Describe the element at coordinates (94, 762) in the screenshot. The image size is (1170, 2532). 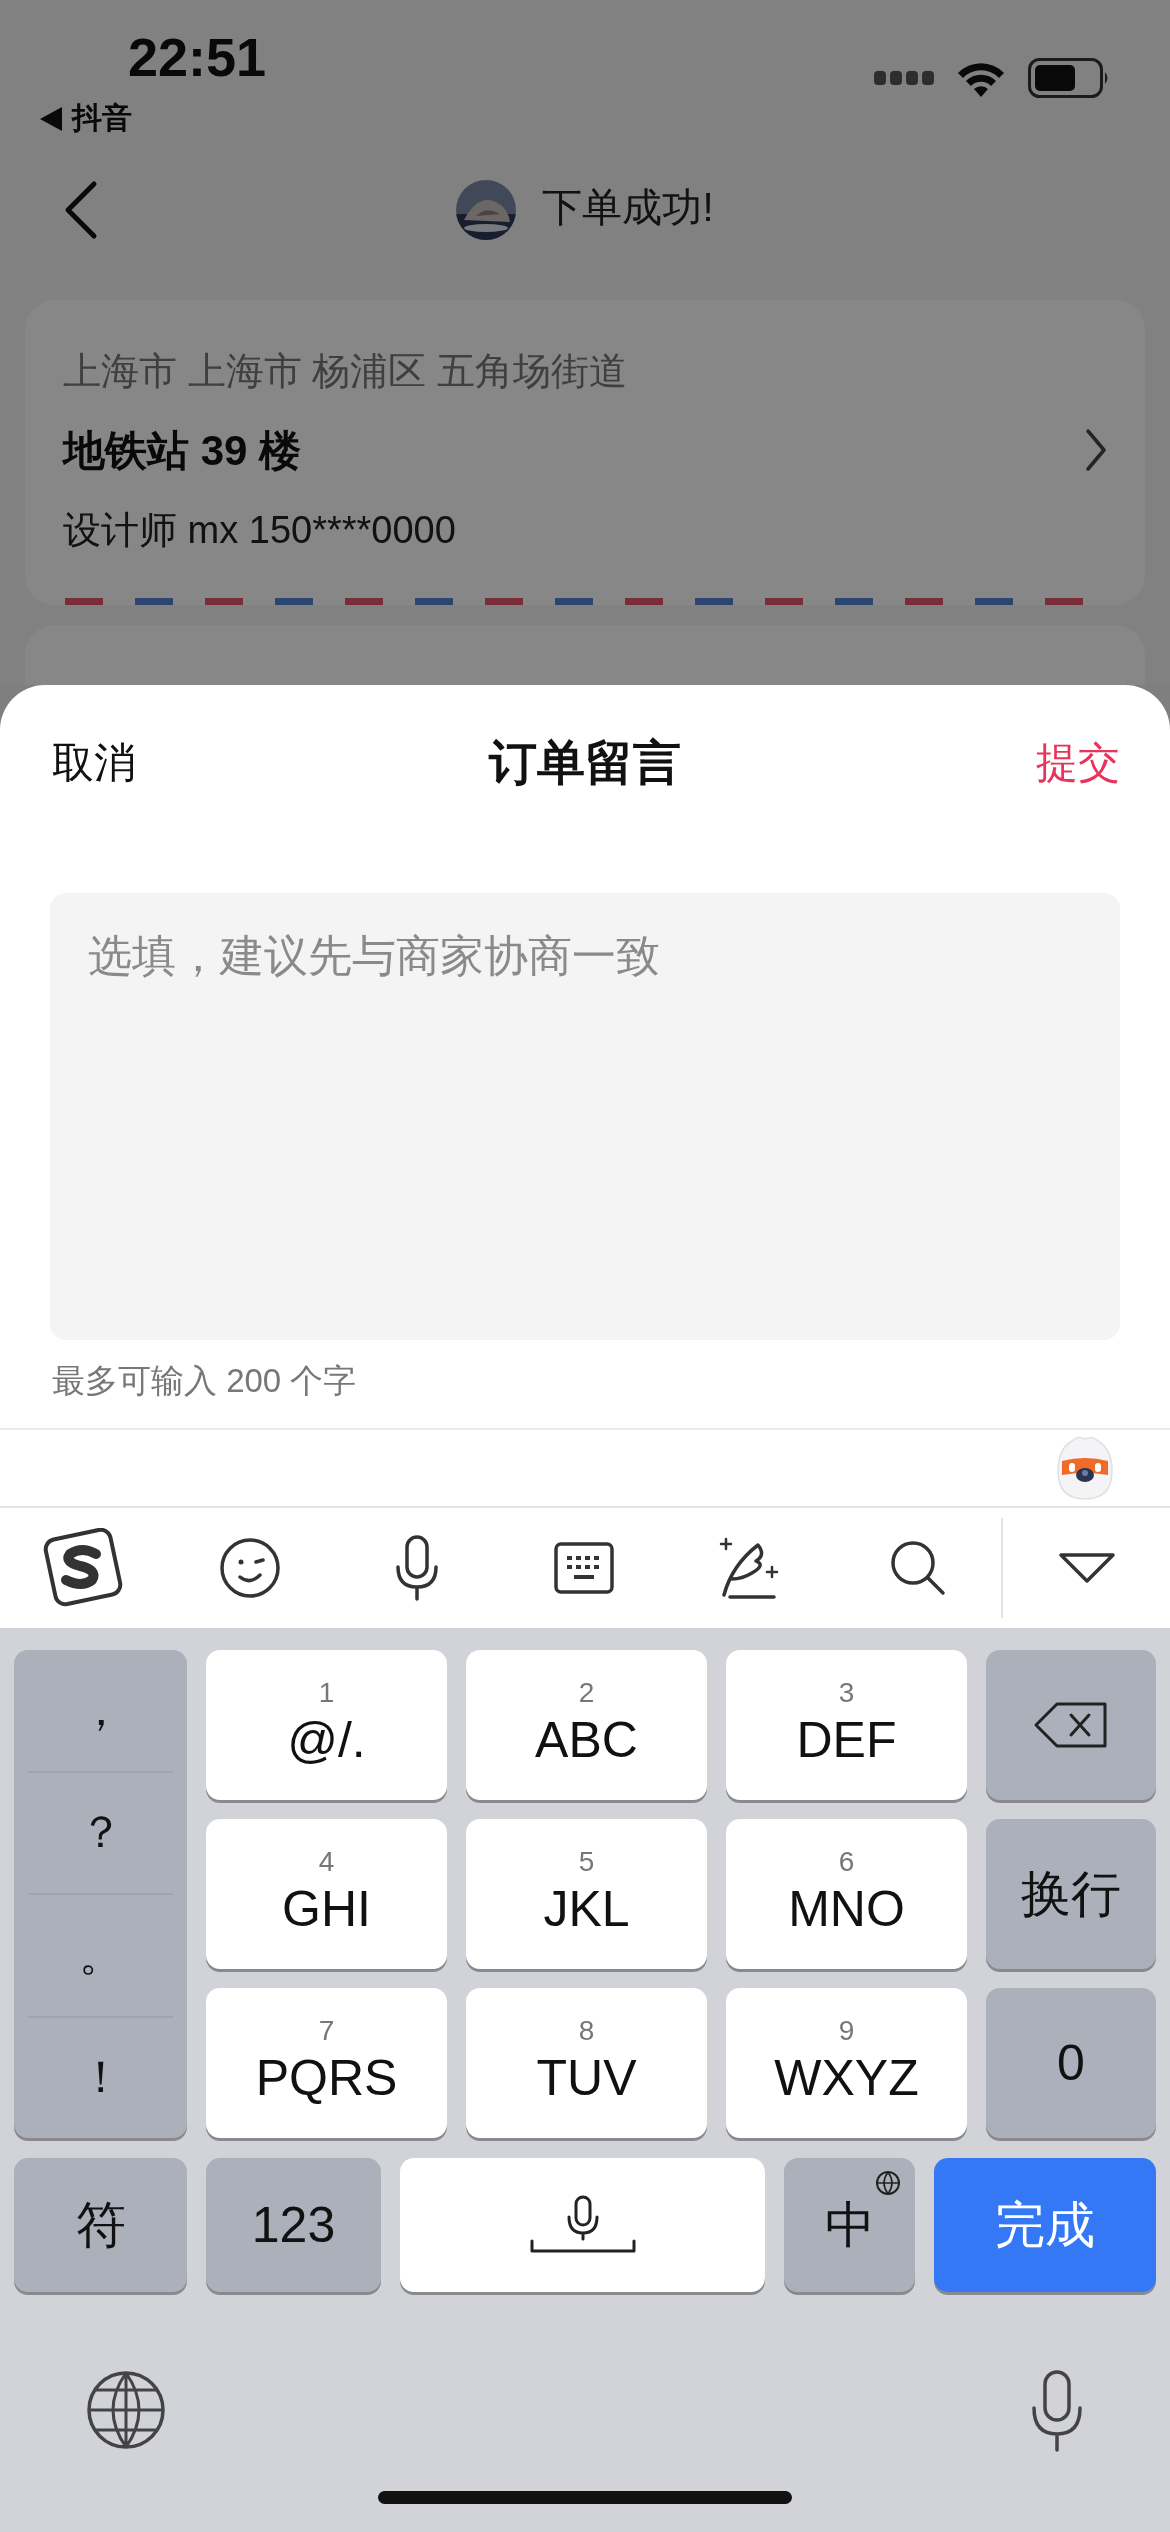
I see `cancel-button: 取消` at that location.